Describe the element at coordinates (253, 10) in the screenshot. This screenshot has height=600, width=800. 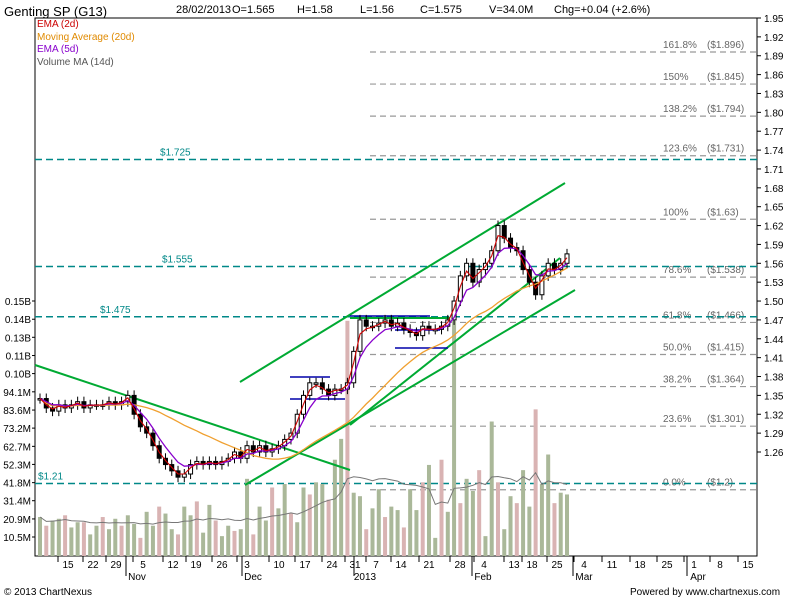
I see `header-open: O=1.565` at that location.